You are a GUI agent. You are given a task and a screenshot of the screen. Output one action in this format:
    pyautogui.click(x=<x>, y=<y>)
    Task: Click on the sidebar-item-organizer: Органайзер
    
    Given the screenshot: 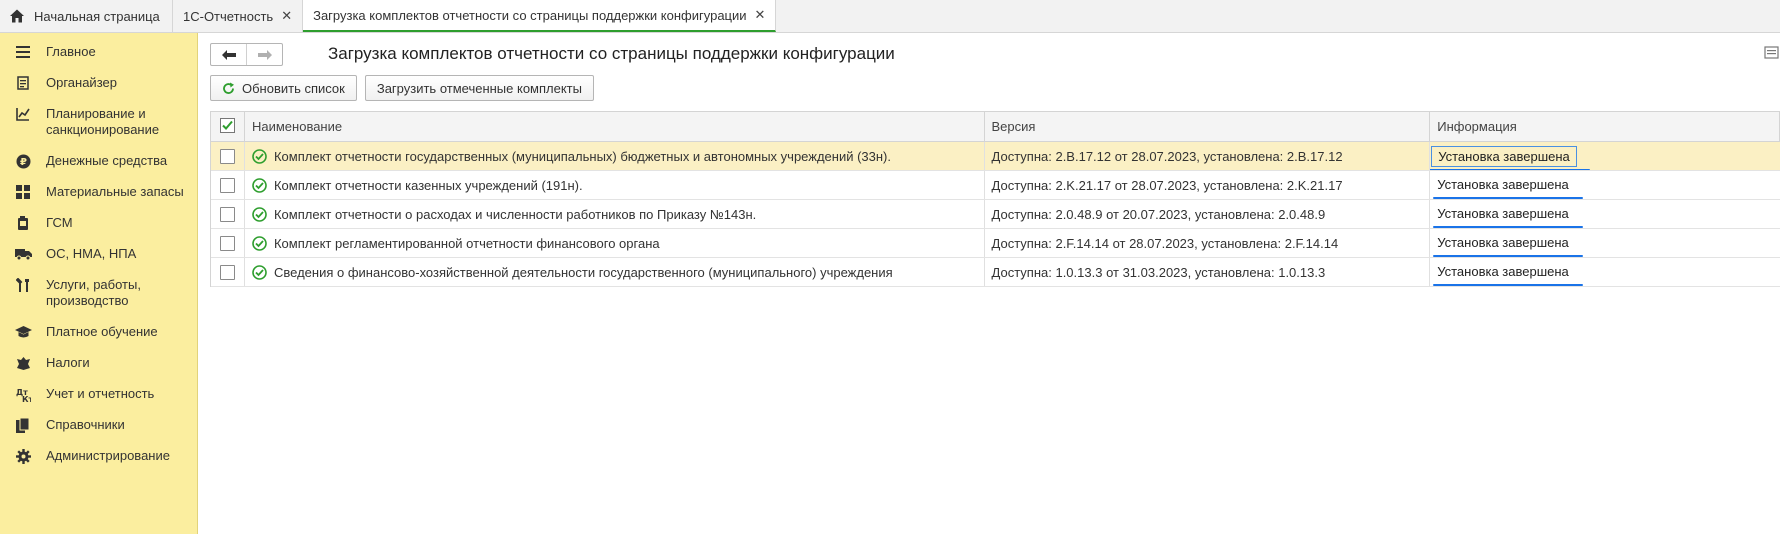 What is the action you would take?
    pyautogui.click(x=98, y=89)
    